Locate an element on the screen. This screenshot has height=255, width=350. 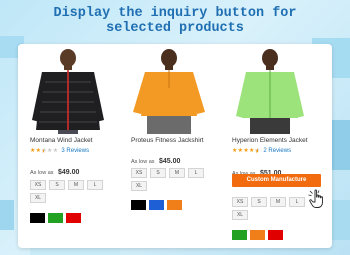
custom-manufacture-button: Custom Manufacture is located at coordinates (276, 180).